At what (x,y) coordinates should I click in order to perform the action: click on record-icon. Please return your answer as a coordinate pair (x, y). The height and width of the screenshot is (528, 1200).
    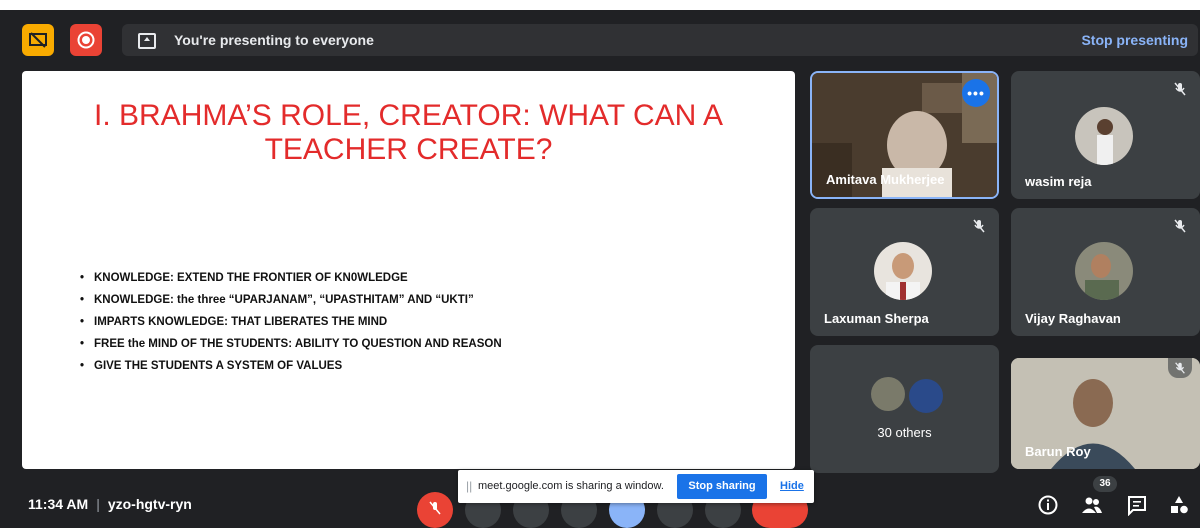
    Looking at the image, I should click on (86, 40).